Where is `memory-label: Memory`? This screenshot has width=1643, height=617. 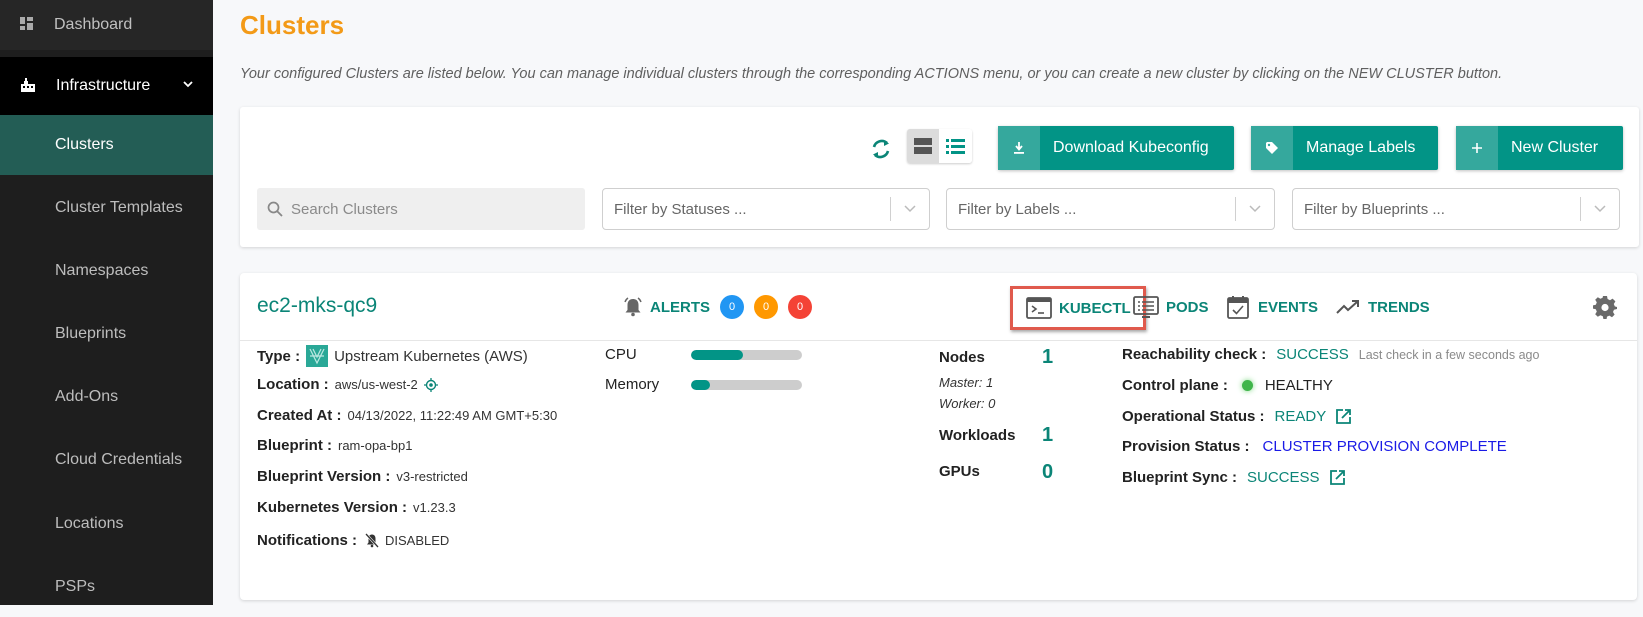 memory-label: Memory is located at coordinates (632, 384).